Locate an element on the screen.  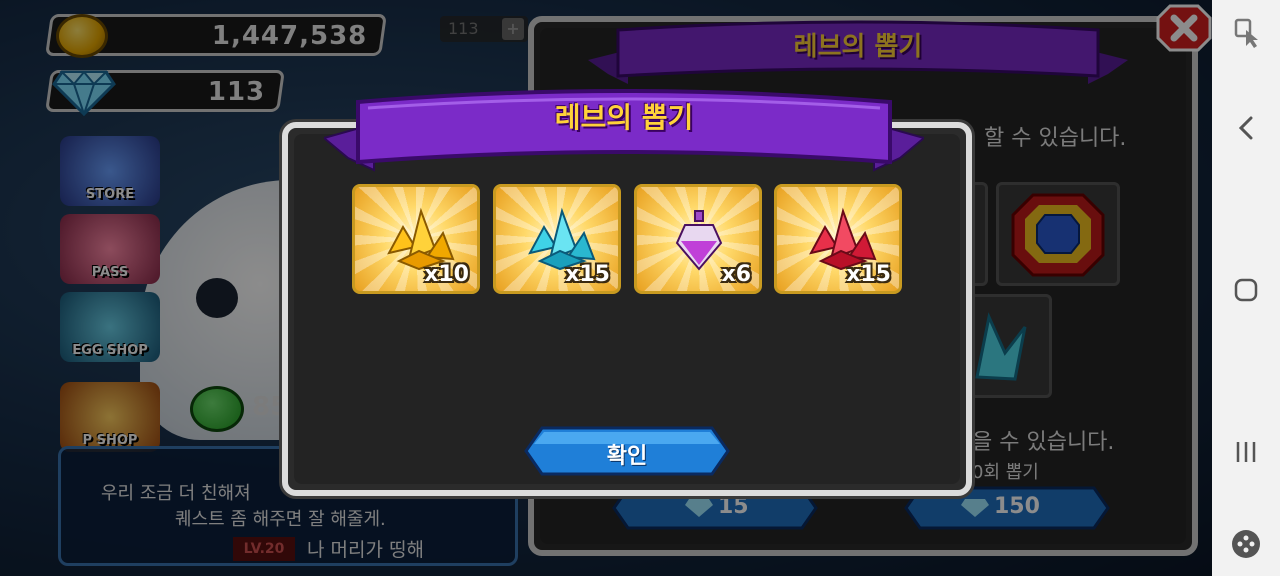
reward-qty-4: x15 is located at coordinates (868, 274).